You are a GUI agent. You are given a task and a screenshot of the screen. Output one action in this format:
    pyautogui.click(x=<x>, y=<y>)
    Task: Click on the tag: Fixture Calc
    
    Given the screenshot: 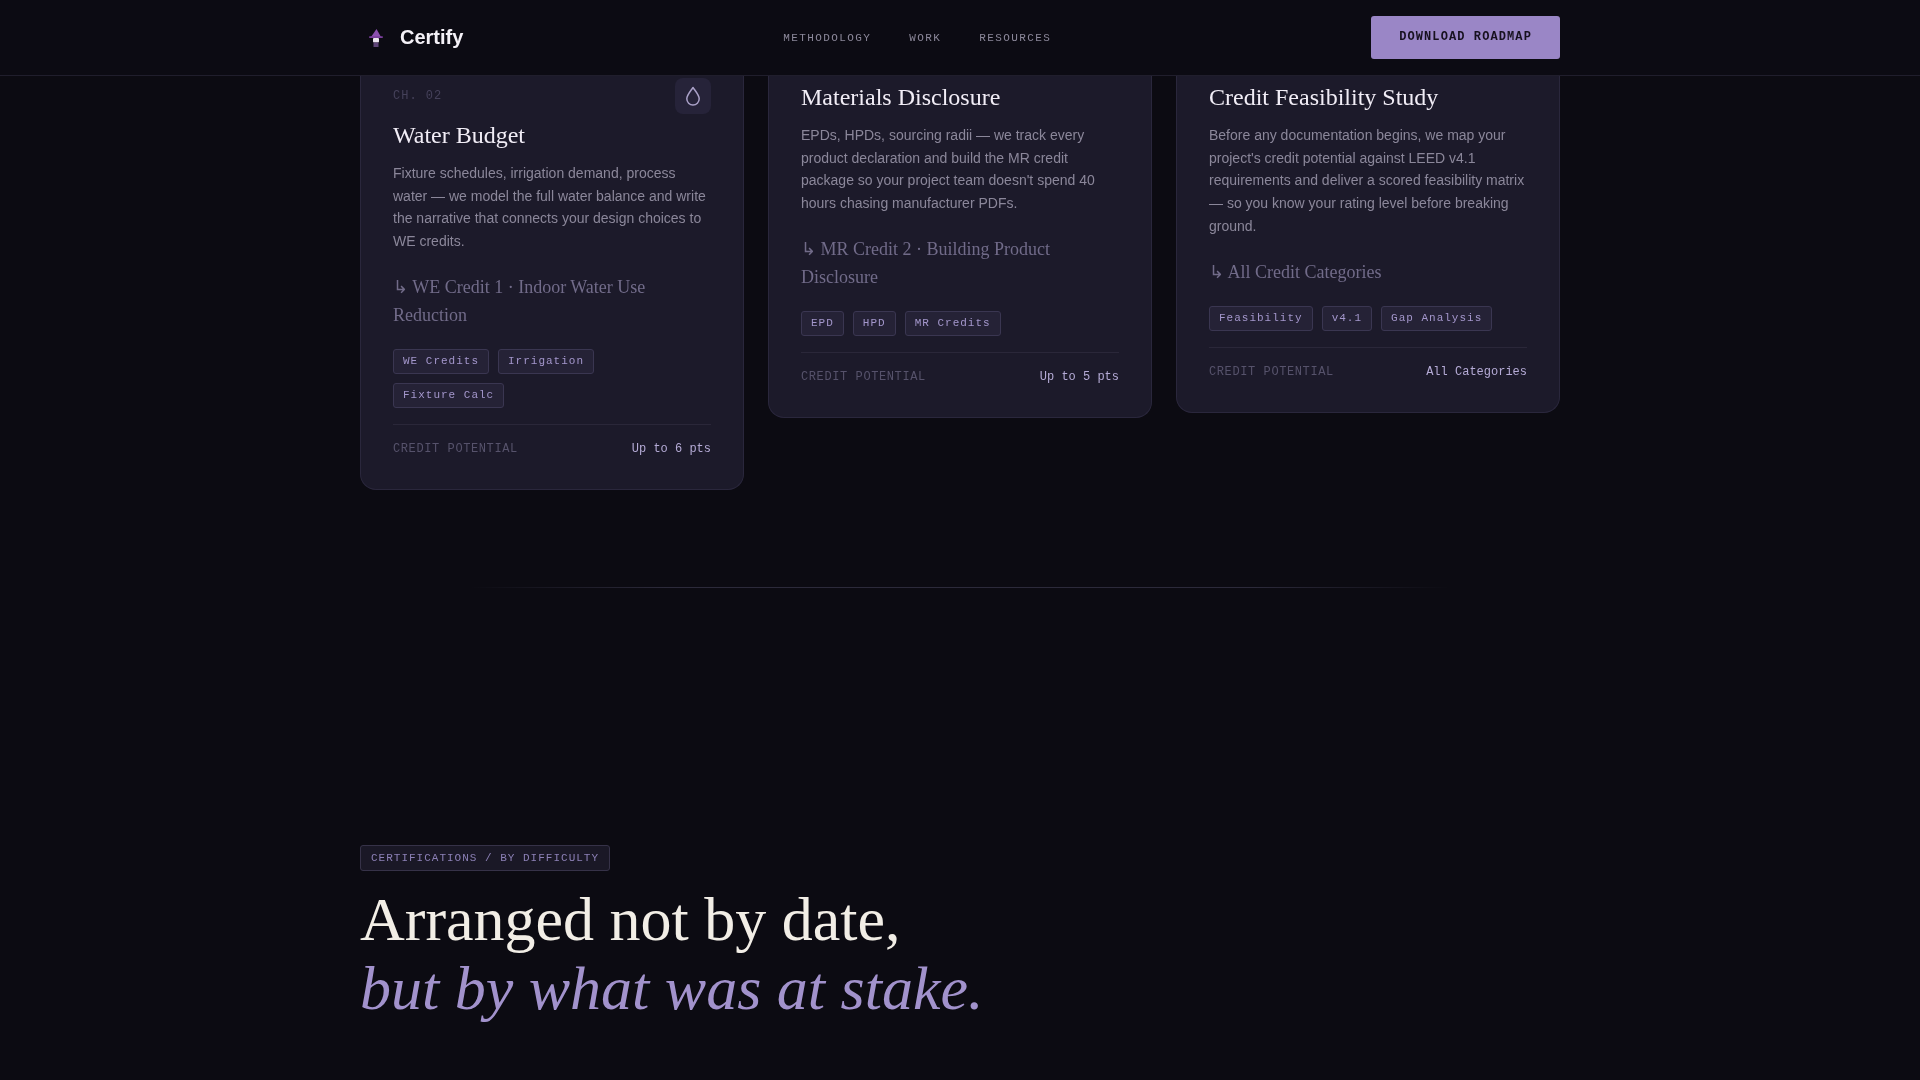 What is the action you would take?
    pyautogui.click(x=449, y=395)
    